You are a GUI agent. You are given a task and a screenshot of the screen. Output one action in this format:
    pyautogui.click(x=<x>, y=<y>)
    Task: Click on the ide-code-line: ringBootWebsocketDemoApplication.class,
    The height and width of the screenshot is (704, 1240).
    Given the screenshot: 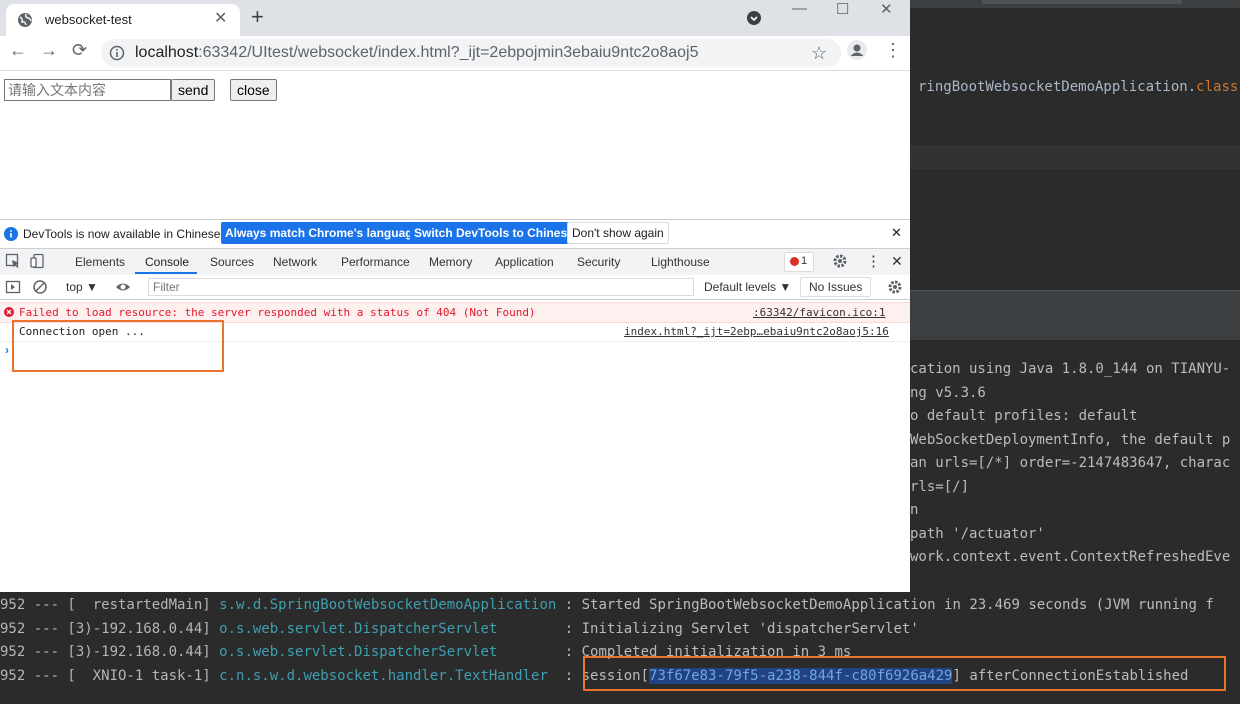 What is the action you would take?
    pyautogui.click(x=1079, y=87)
    